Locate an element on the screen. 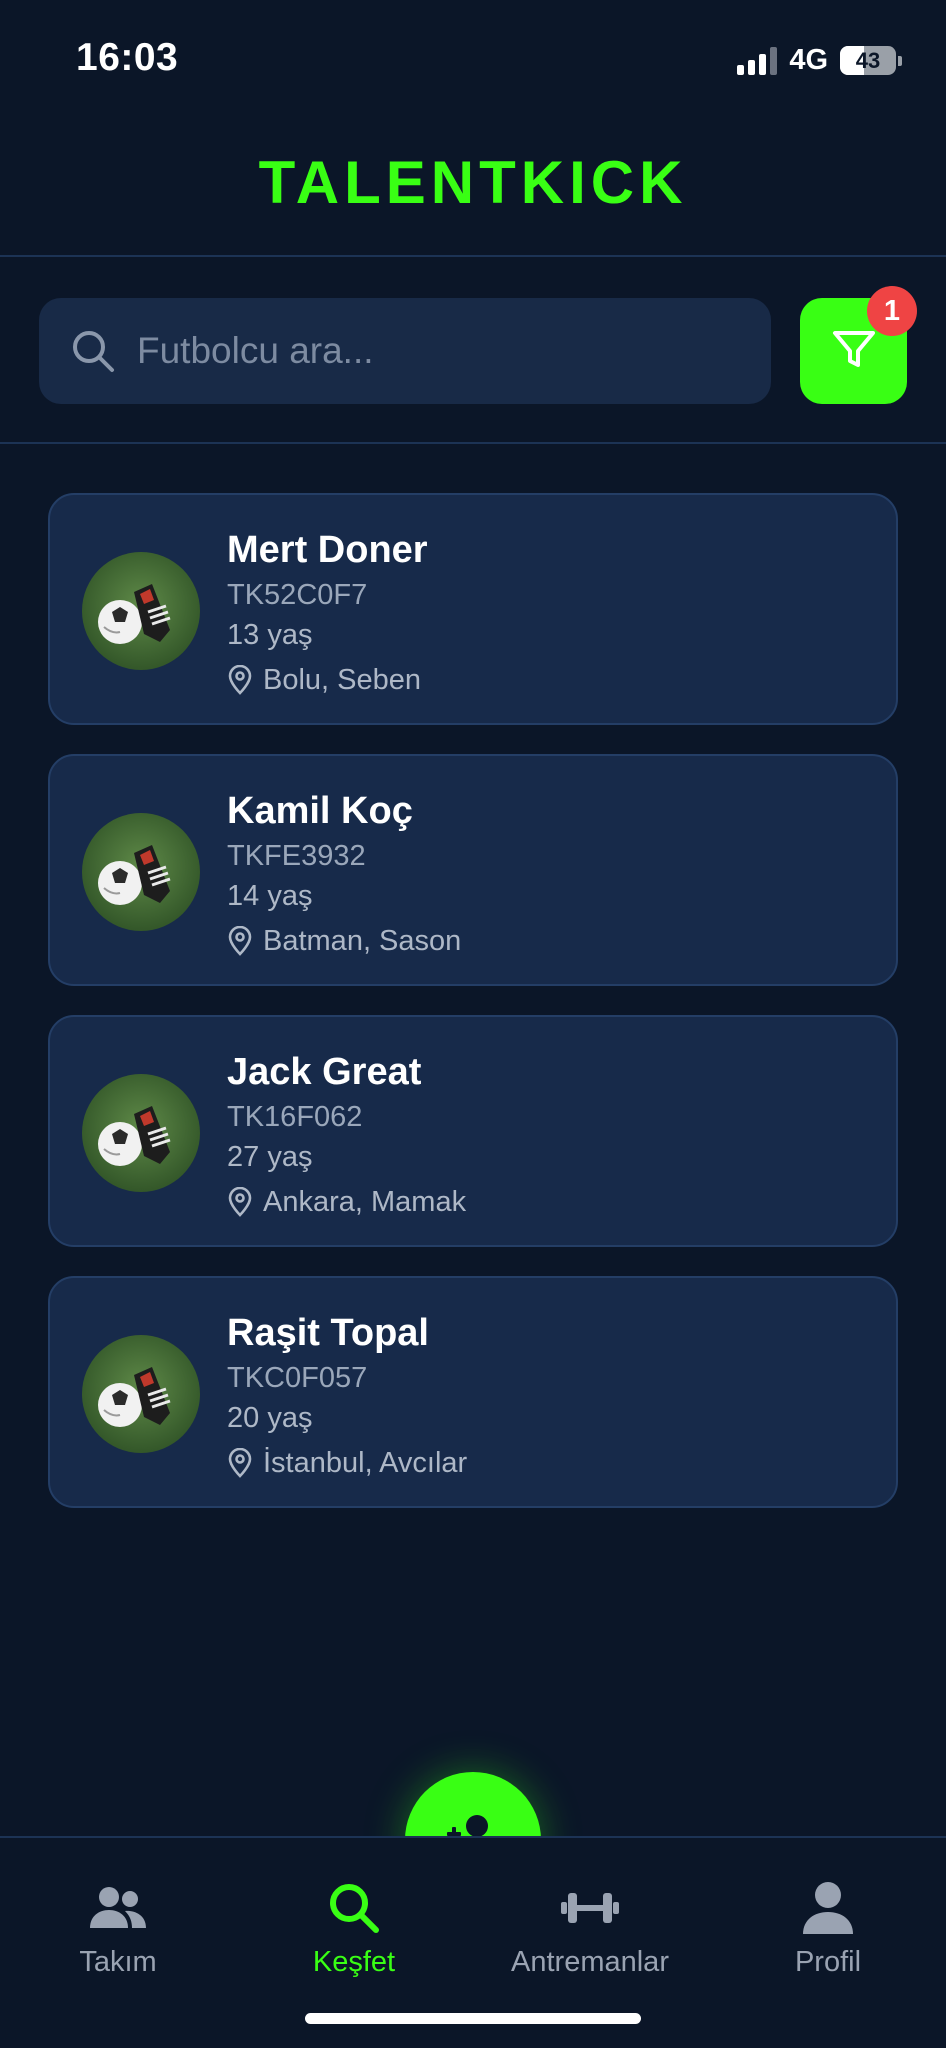 The height and width of the screenshot is (2048, 946). profile-icon is located at coordinates (828, 1908).